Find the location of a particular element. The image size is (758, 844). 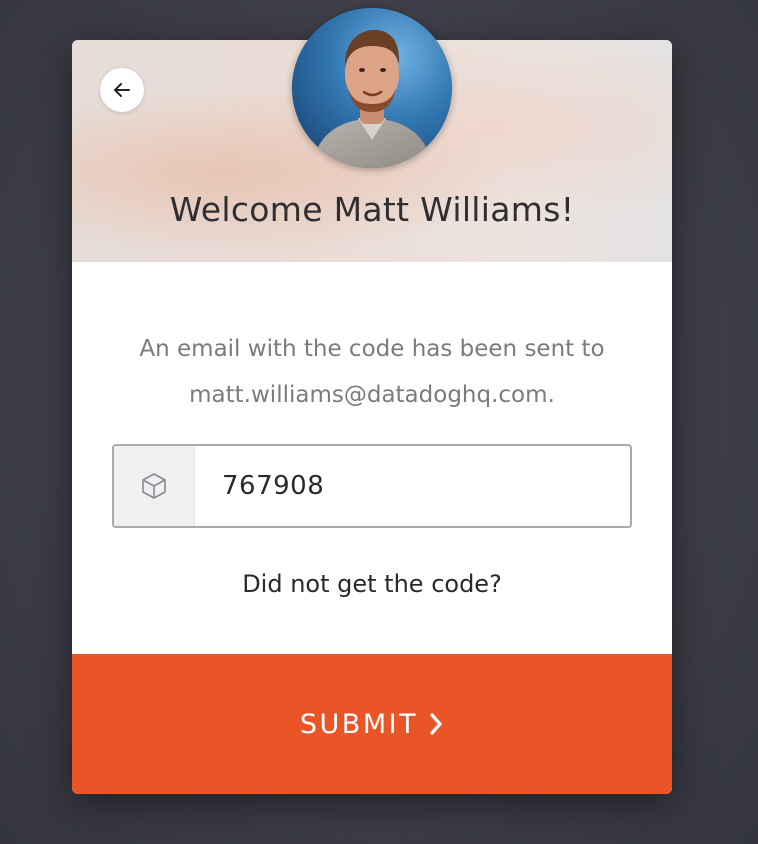

submit-button: SUBMIT is located at coordinates (372, 724).